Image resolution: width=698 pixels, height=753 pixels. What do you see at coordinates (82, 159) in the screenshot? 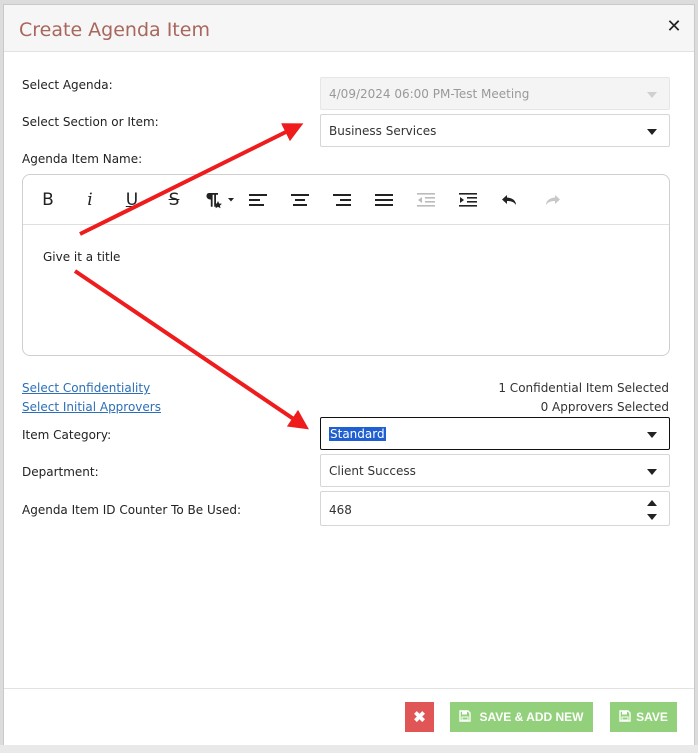
I see `agenda-item-name-label: Agenda Item Name:` at bounding box center [82, 159].